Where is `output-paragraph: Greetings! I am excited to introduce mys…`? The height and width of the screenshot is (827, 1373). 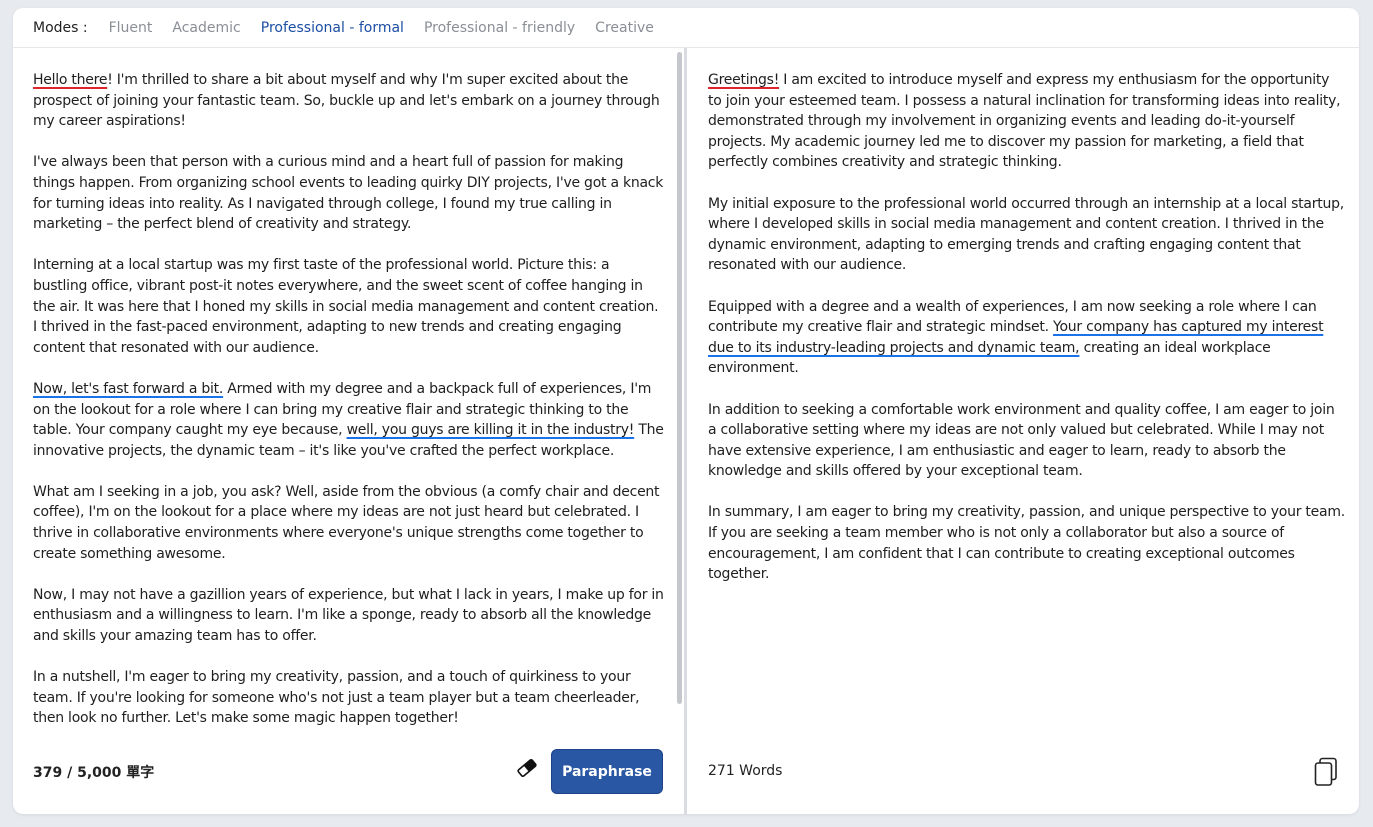 output-paragraph: Greetings! I am excited to introduce mys… is located at coordinates (1026, 121).